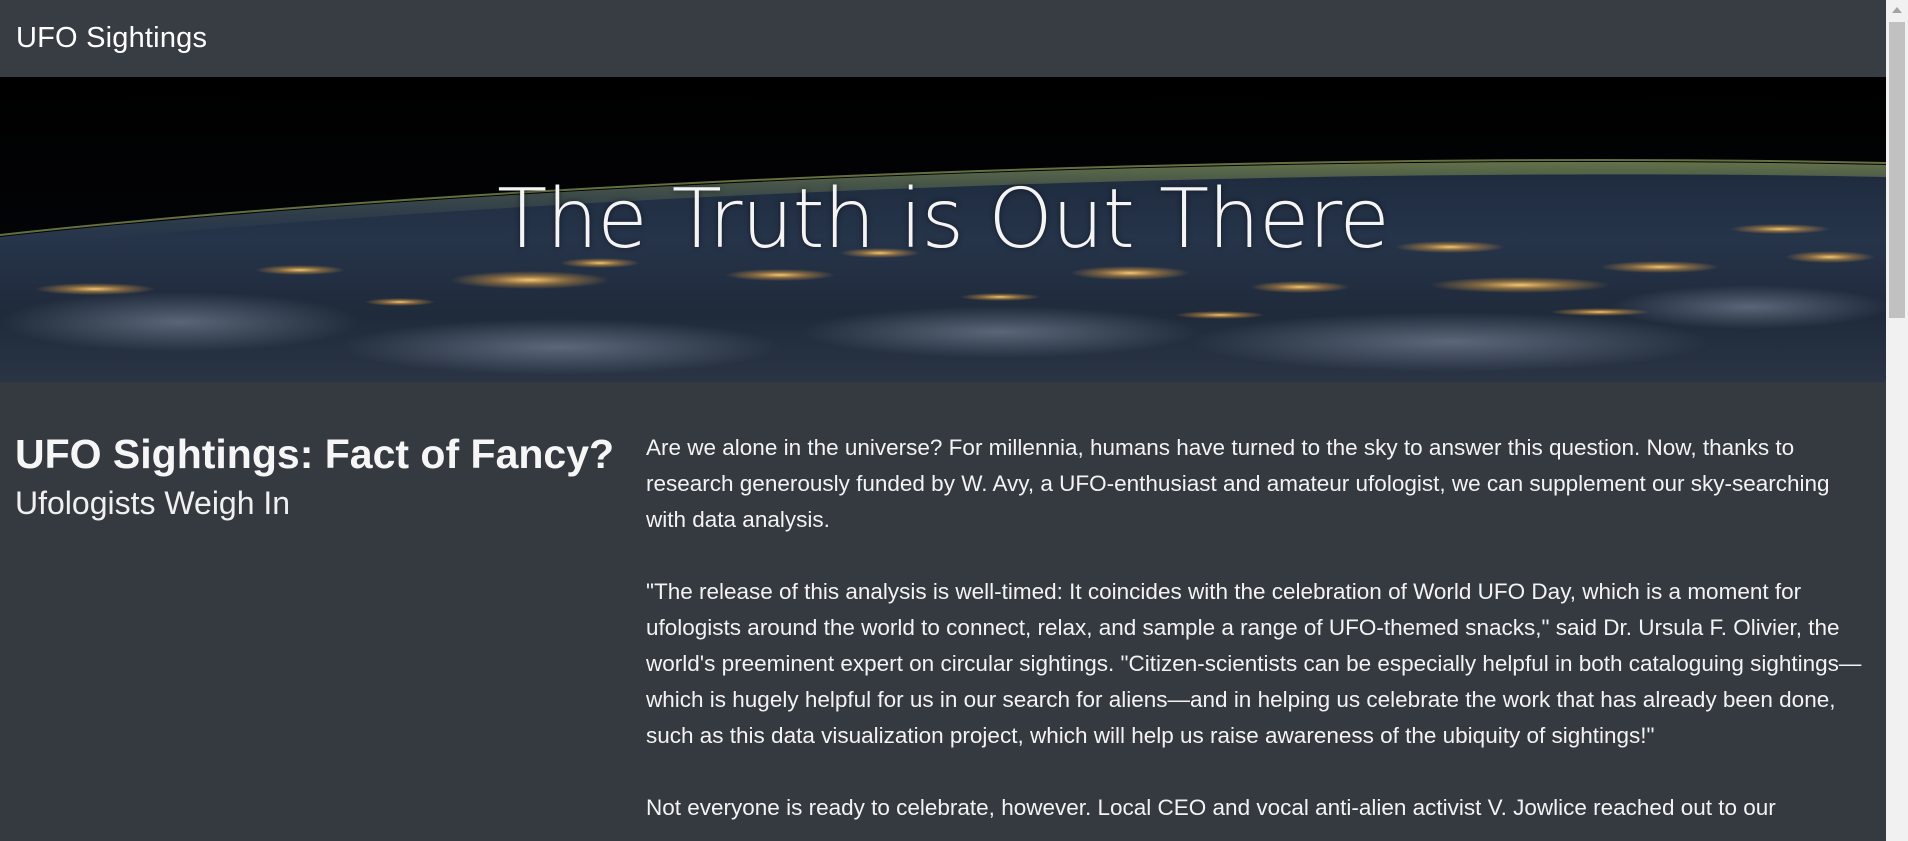  I want to click on scroll-up-arrow-icon, so click(1897, 10).